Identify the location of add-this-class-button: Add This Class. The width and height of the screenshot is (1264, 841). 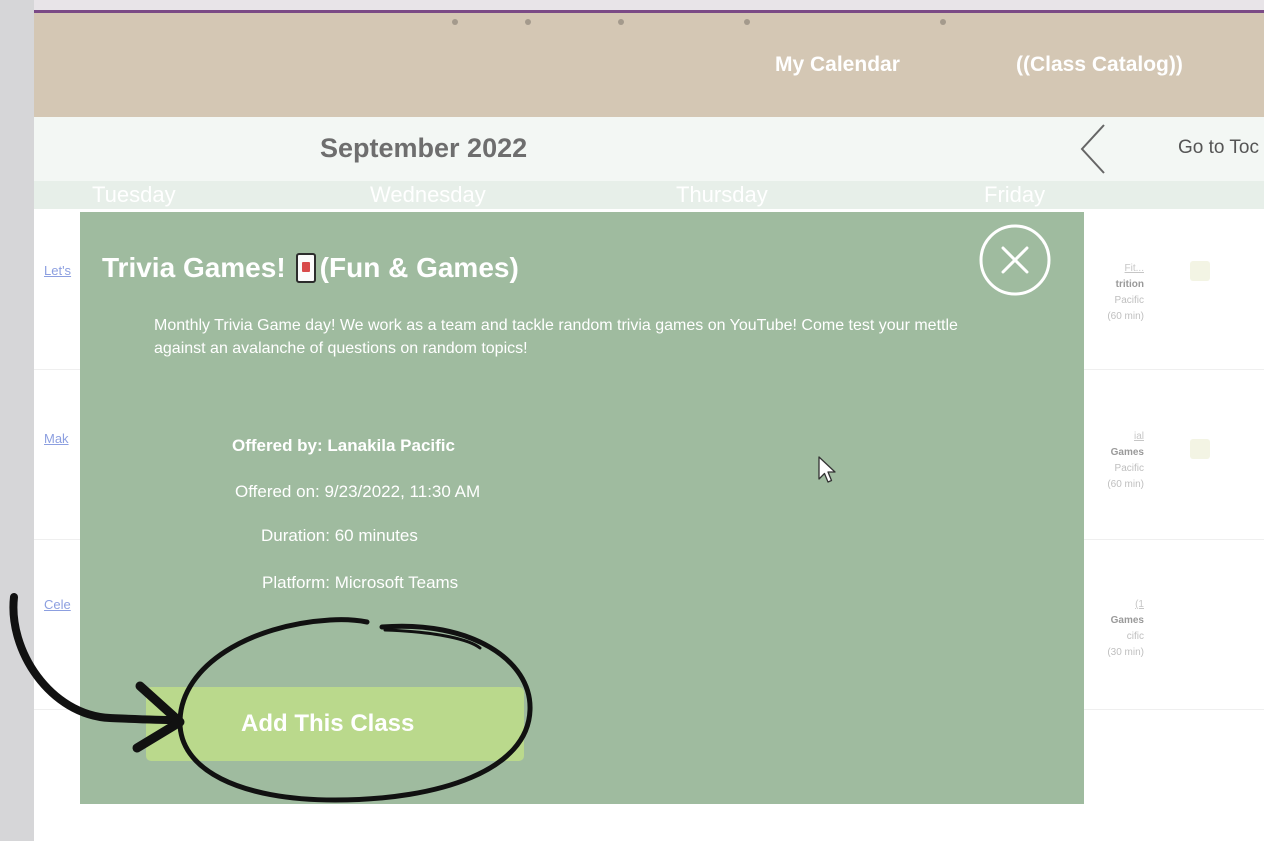
(335, 724).